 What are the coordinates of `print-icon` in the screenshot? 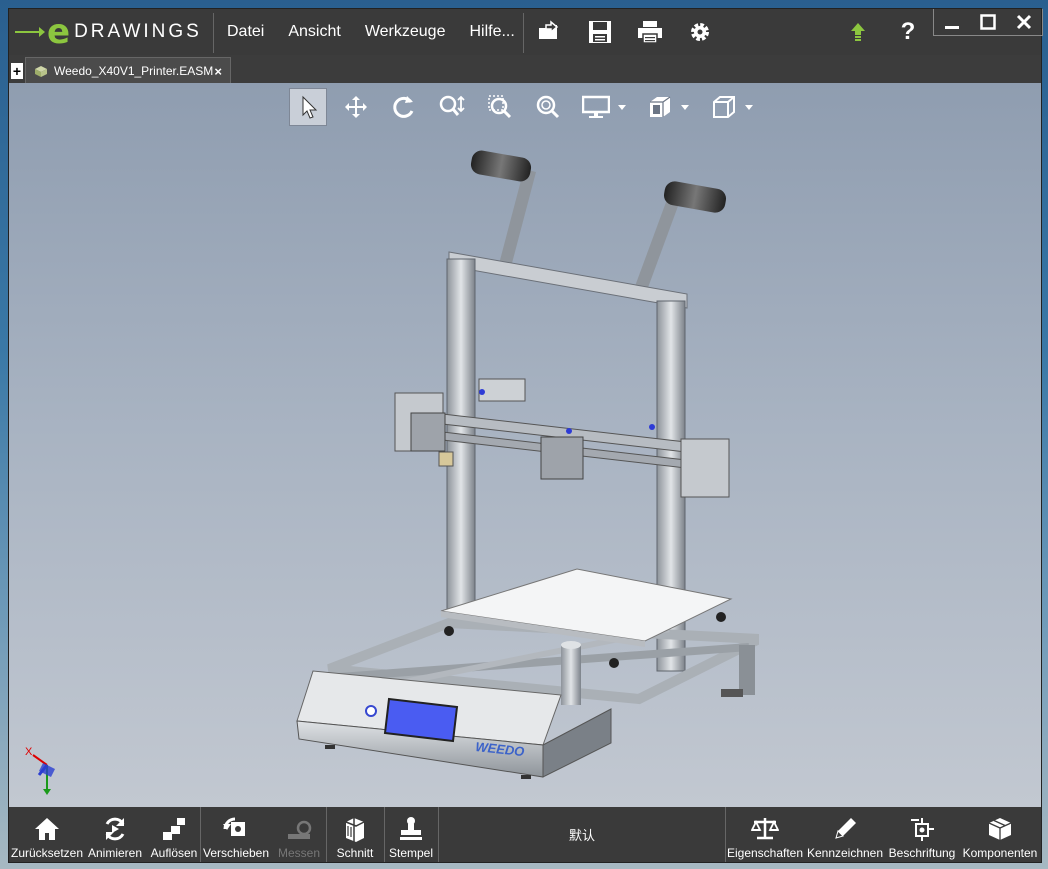 It's located at (650, 32).